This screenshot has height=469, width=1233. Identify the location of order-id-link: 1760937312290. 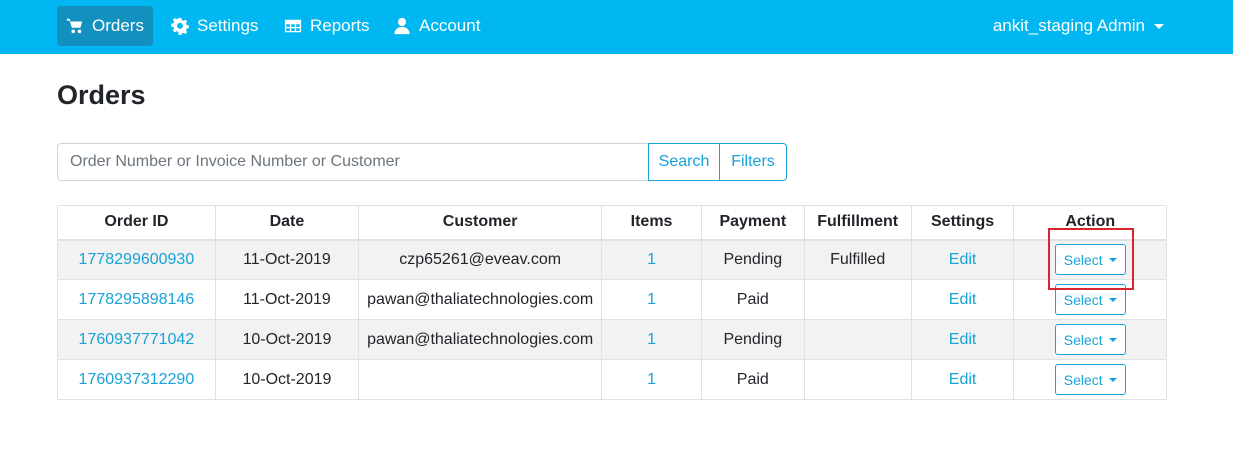
(136, 379).